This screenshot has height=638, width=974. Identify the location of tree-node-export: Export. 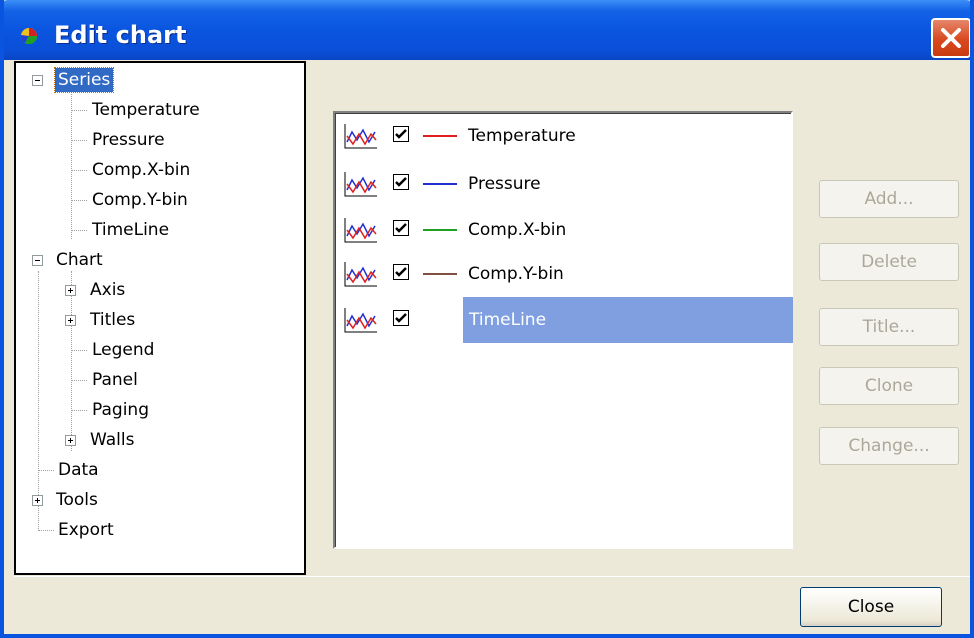
(86, 530).